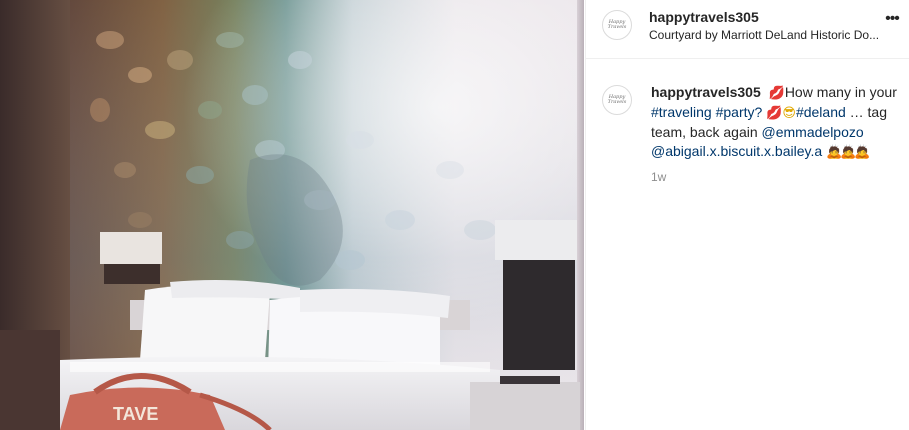  I want to click on caption-text-part: How many in your, so click(840, 92).